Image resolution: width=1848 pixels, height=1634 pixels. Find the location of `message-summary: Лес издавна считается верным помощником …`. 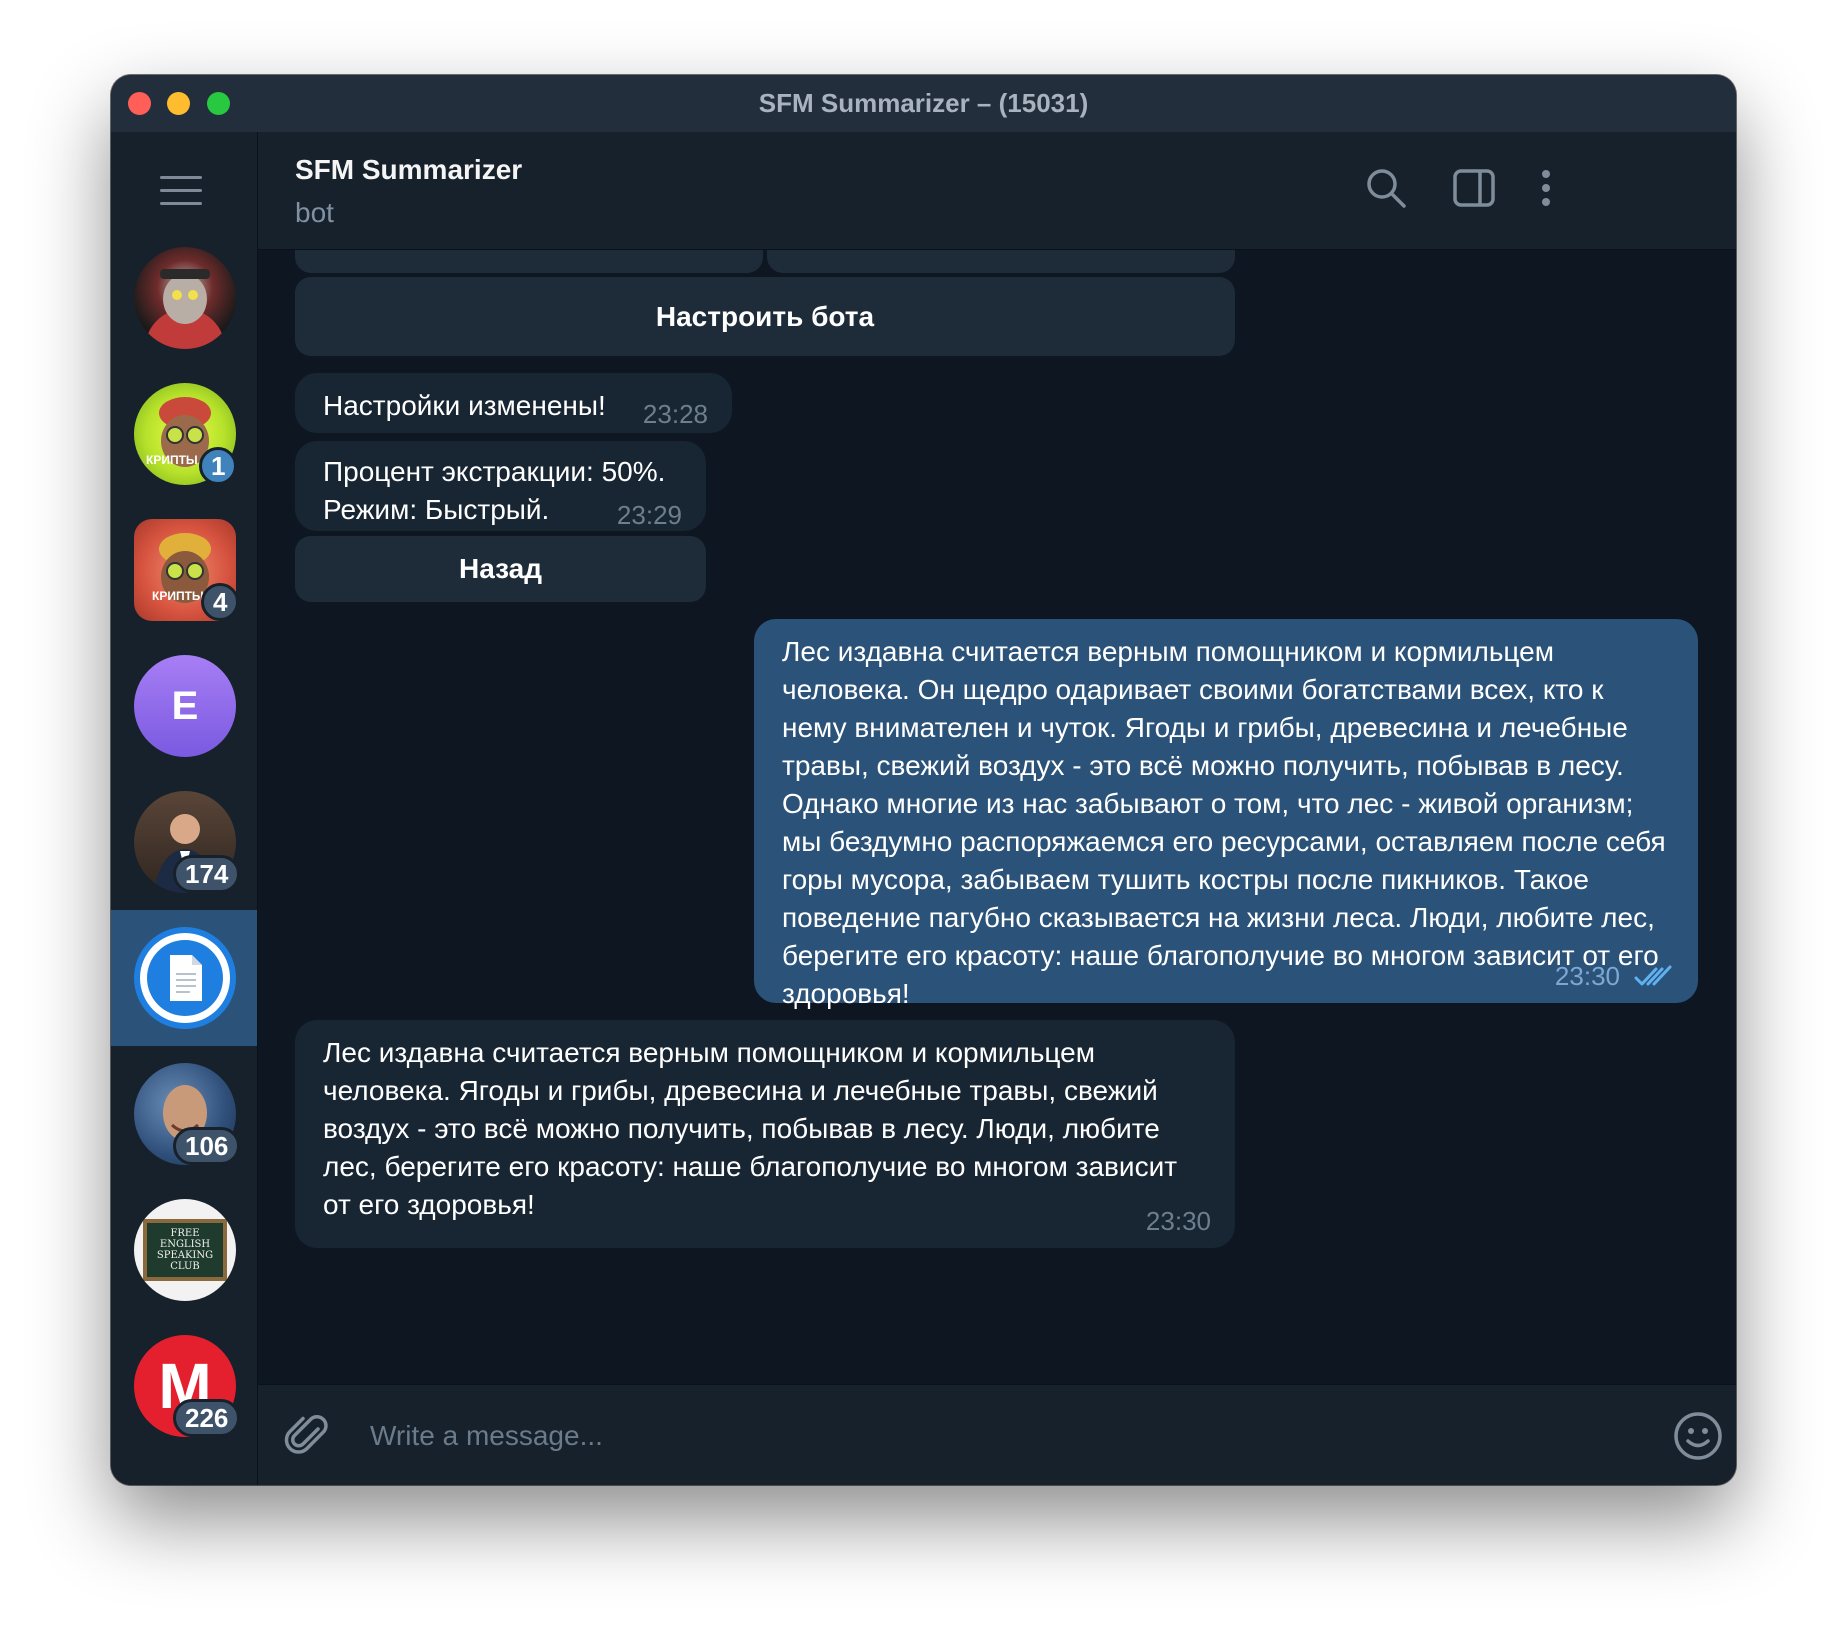

message-summary: Лес издавна считается верным помощником … is located at coordinates (765, 1134).